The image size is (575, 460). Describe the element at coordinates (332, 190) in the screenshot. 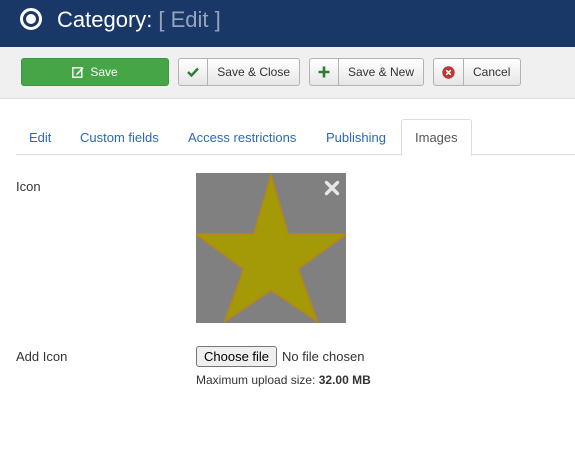

I see `remove-image-icon` at that location.